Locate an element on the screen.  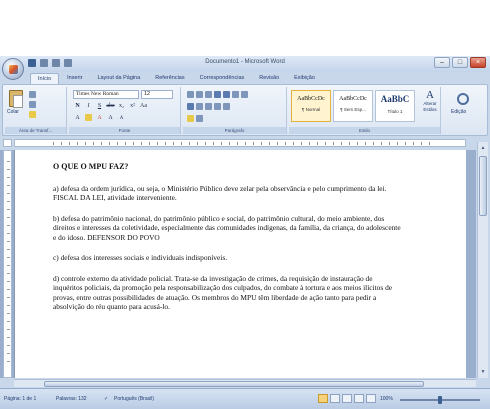
customize-qat-icon is located at coordinates (68, 63).